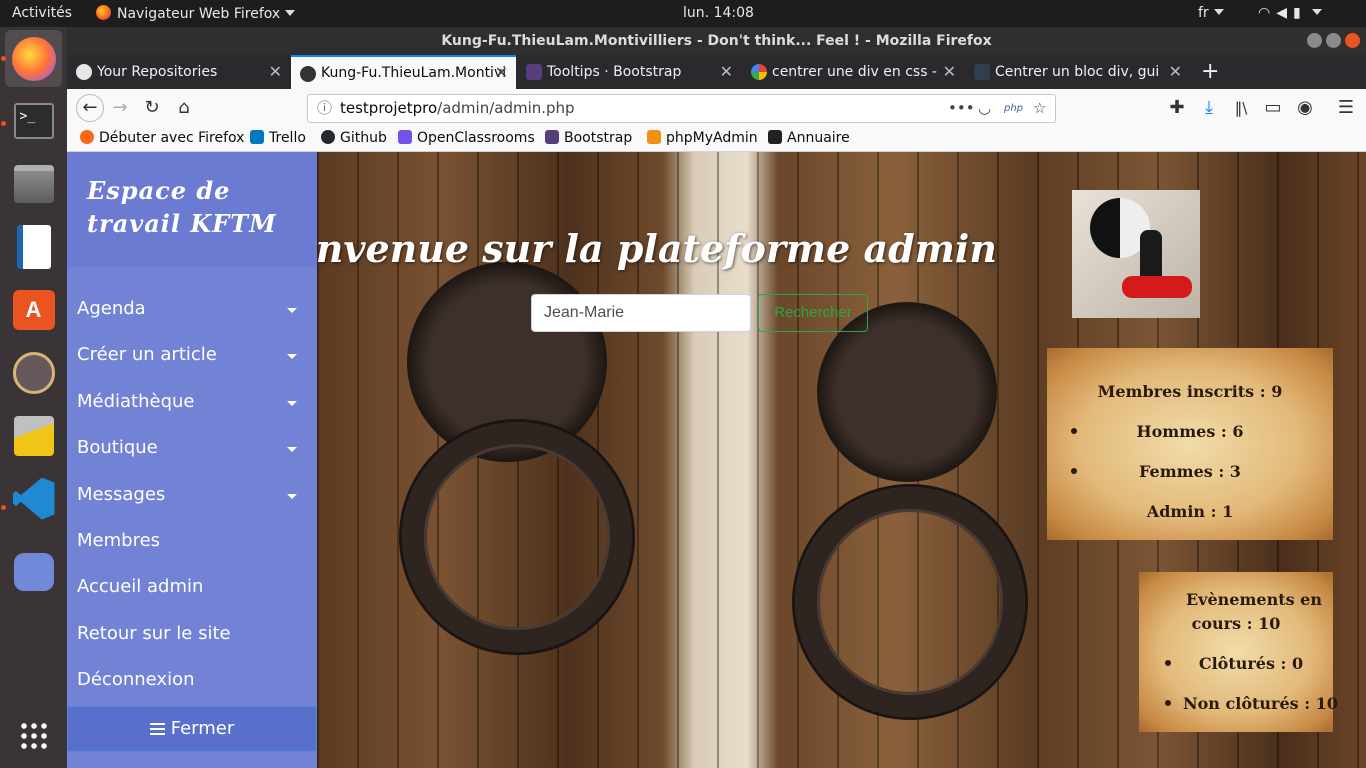 The width and height of the screenshot is (1366, 768). What do you see at coordinates (1273, 108) in the screenshot?
I see `sidebar-toggle-icon: ▭` at bounding box center [1273, 108].